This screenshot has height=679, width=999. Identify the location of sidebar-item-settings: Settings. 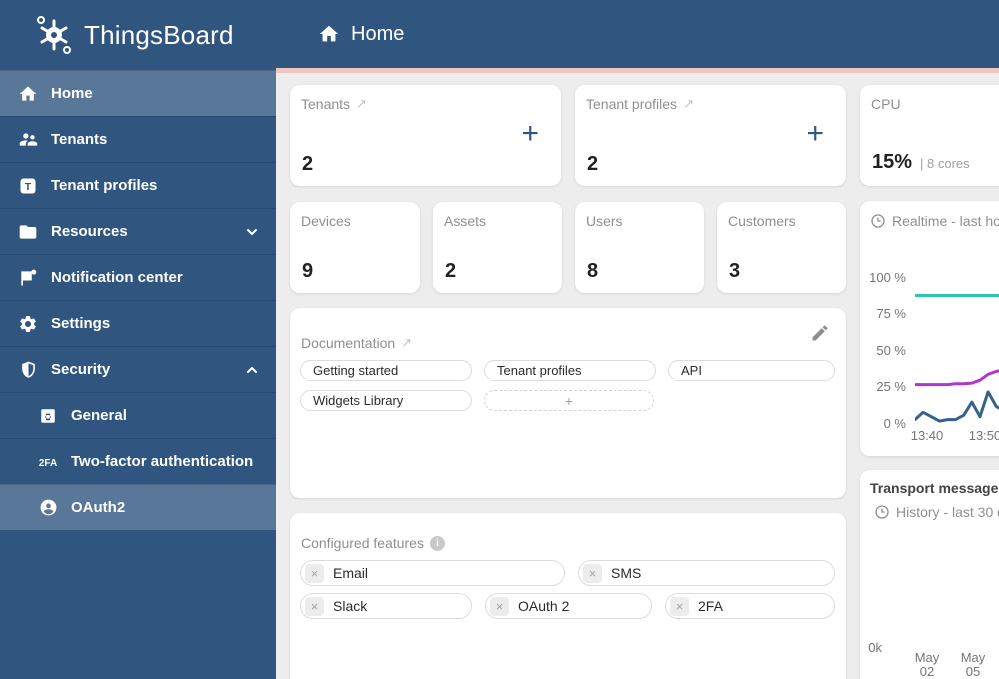
(138, 323).